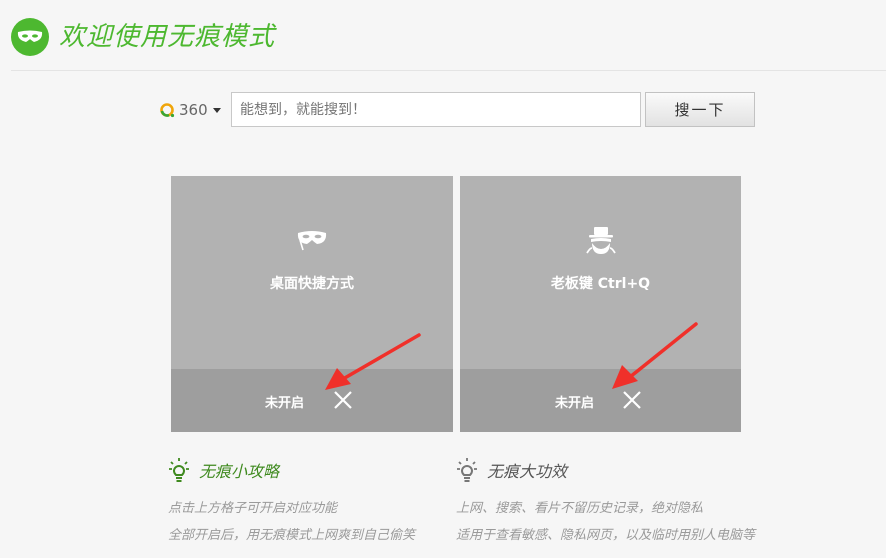 The image size is (886, 558). What do you see at coordinates (606, 535) in the screenshot?
I see `tips-line: 适用于查看敏感、隐私网页，以及临时用别人电脑等` at bounding box center [606, 535].